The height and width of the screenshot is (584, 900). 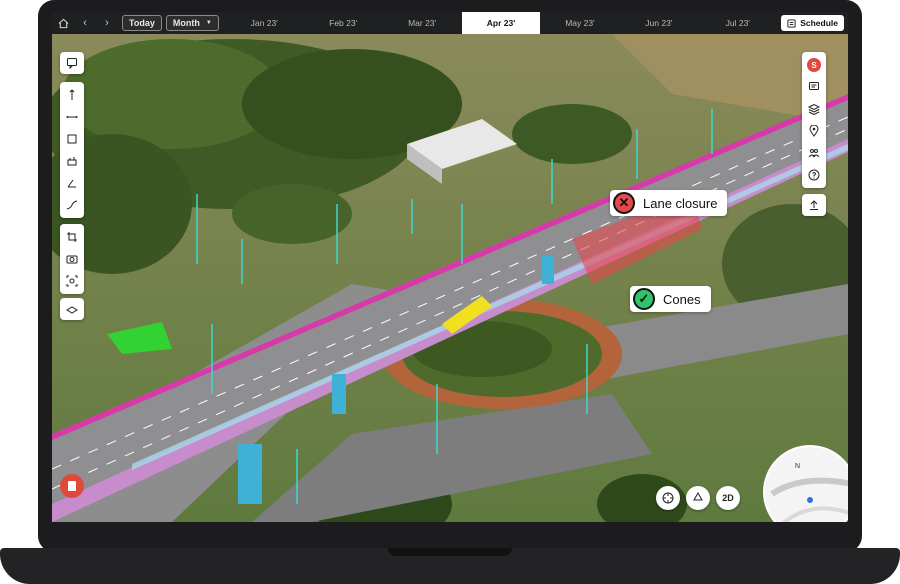 I want to click on help-icon, so click(x=814, y=175).